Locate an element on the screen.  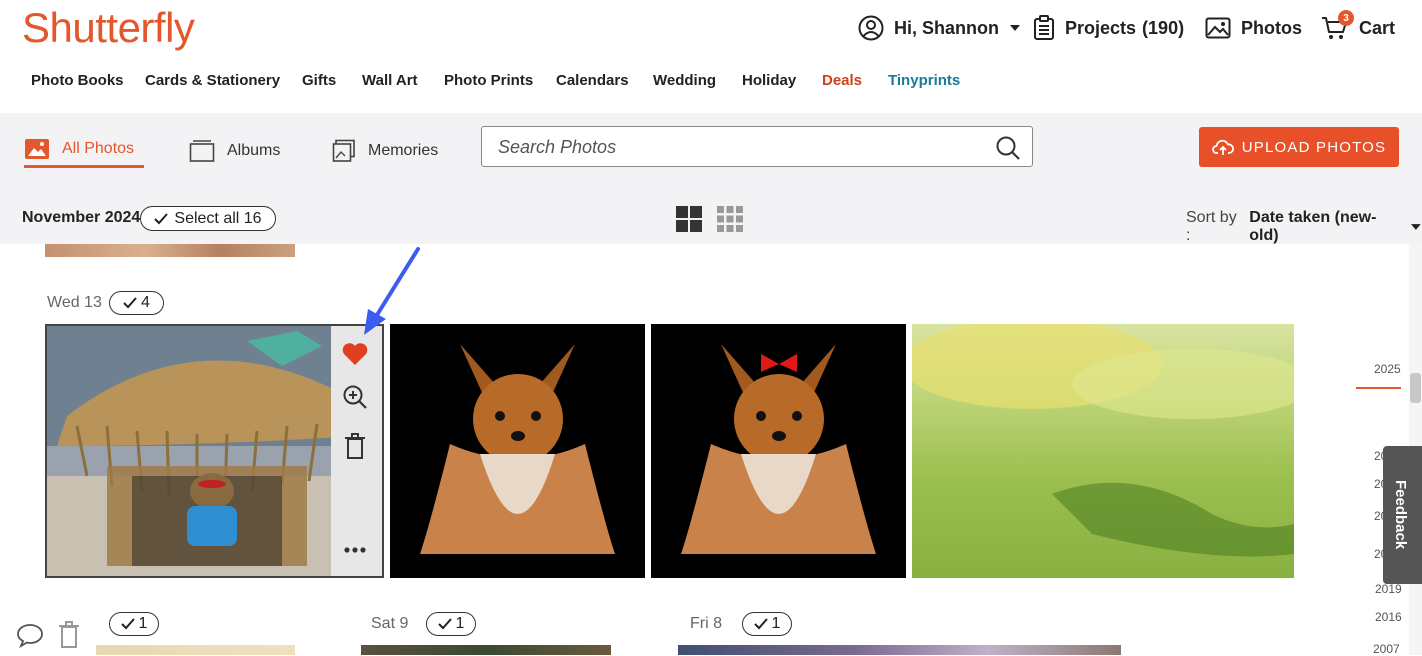
tab-albums: Albums is located at coordinates (234, 151).